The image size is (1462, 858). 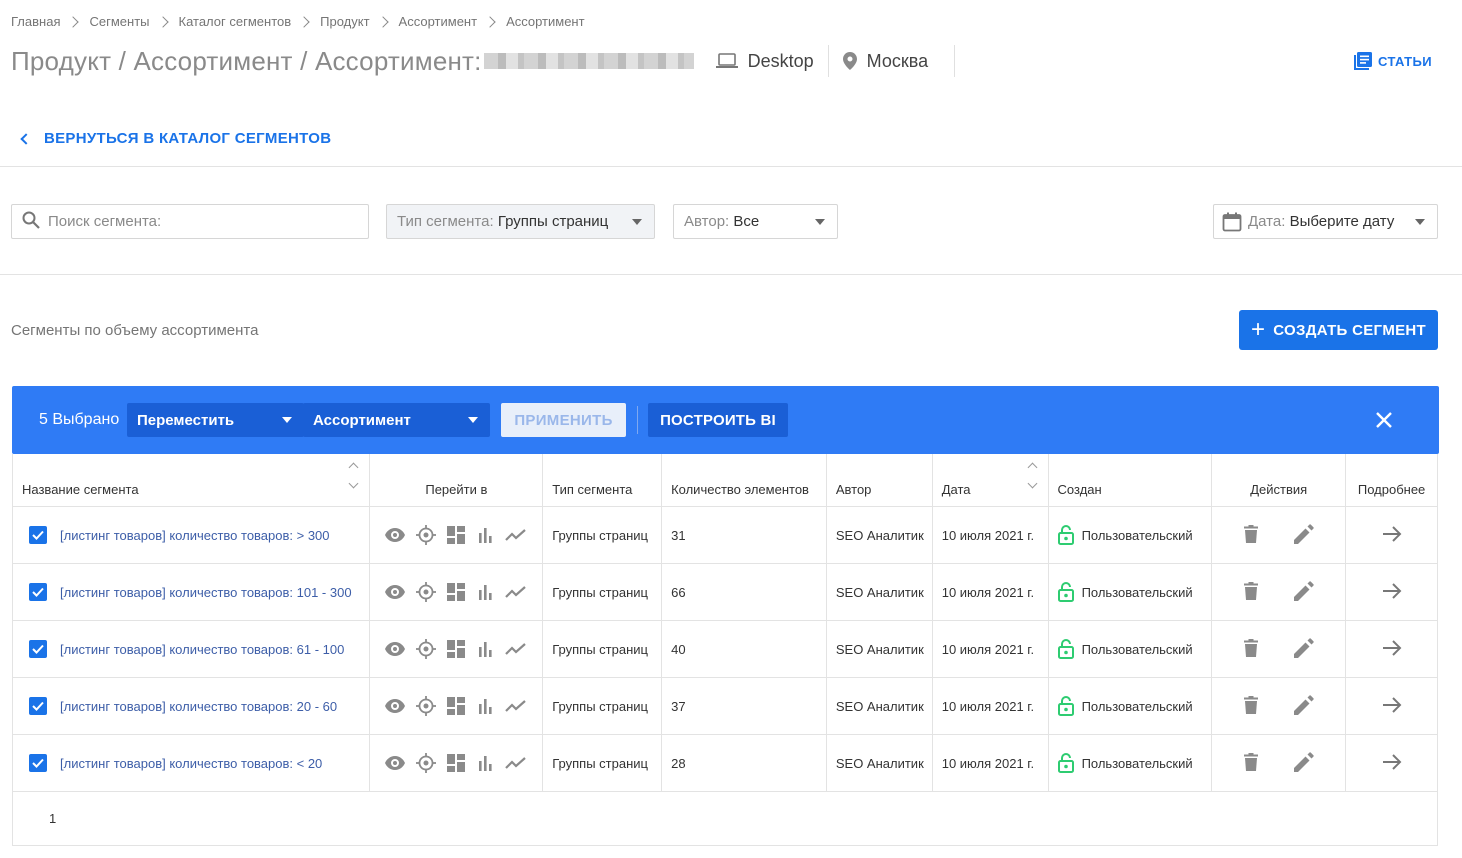 What do you see at coordinates (991, 649) in the screenshot?
I see `date-cell: 10 июля 2021 г.` at bounding box center [991, 649].